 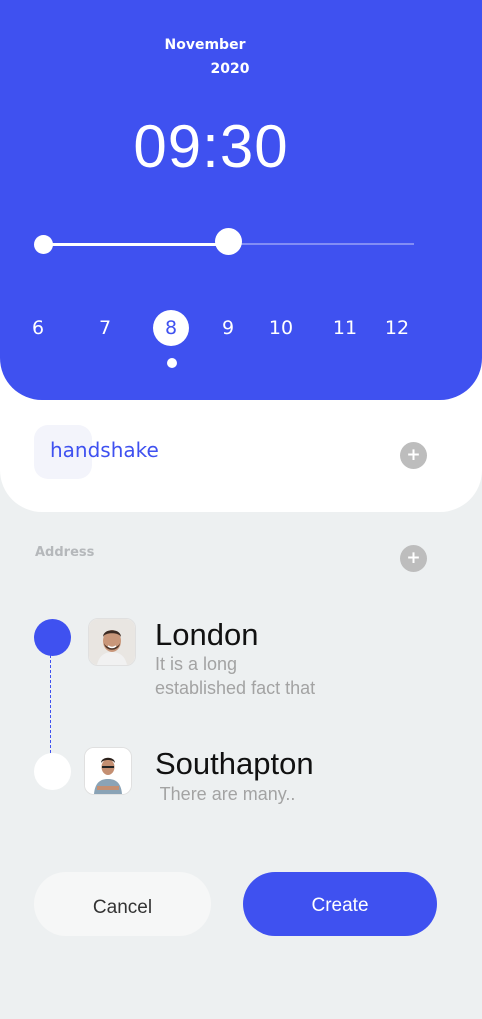 What do you see at coordinates (65, 552) in the screenshot?
I see `address-label: Address` at bounding box center [65, 552].